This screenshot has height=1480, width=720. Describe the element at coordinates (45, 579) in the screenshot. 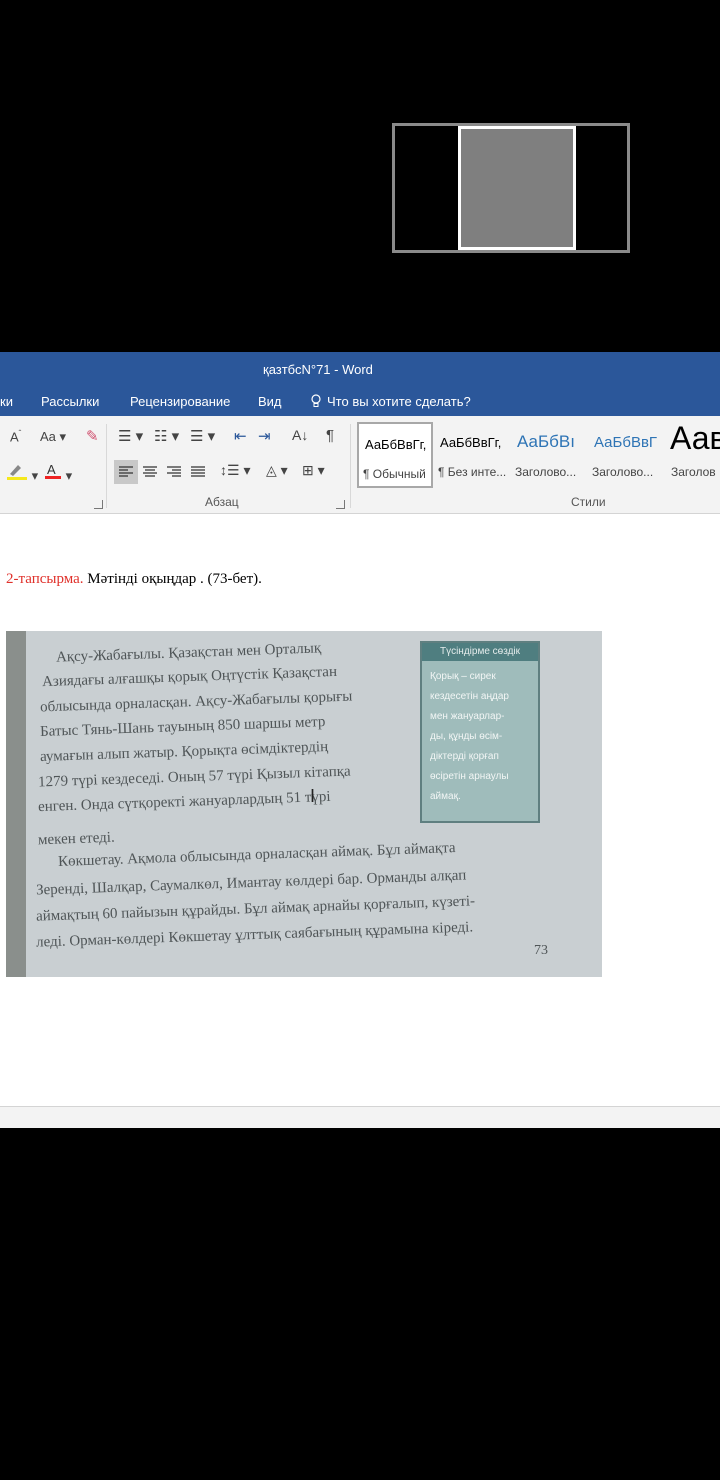

I see `task-number: 2-тапсырма.` at that location.